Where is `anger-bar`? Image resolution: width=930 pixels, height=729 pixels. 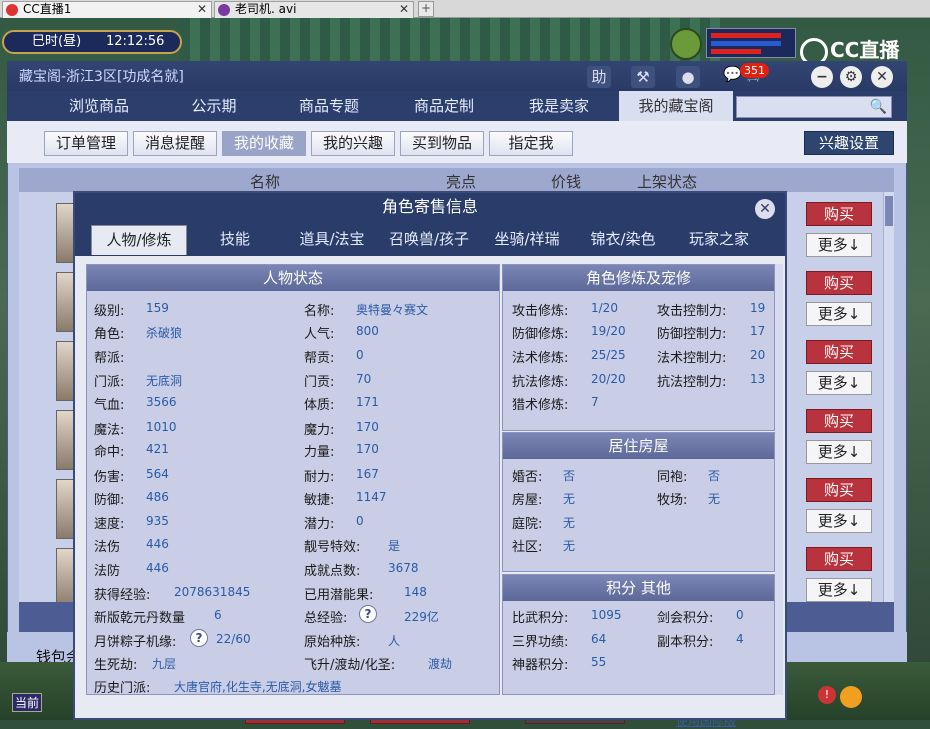
anger-bar is located at coordinates (736, 51).